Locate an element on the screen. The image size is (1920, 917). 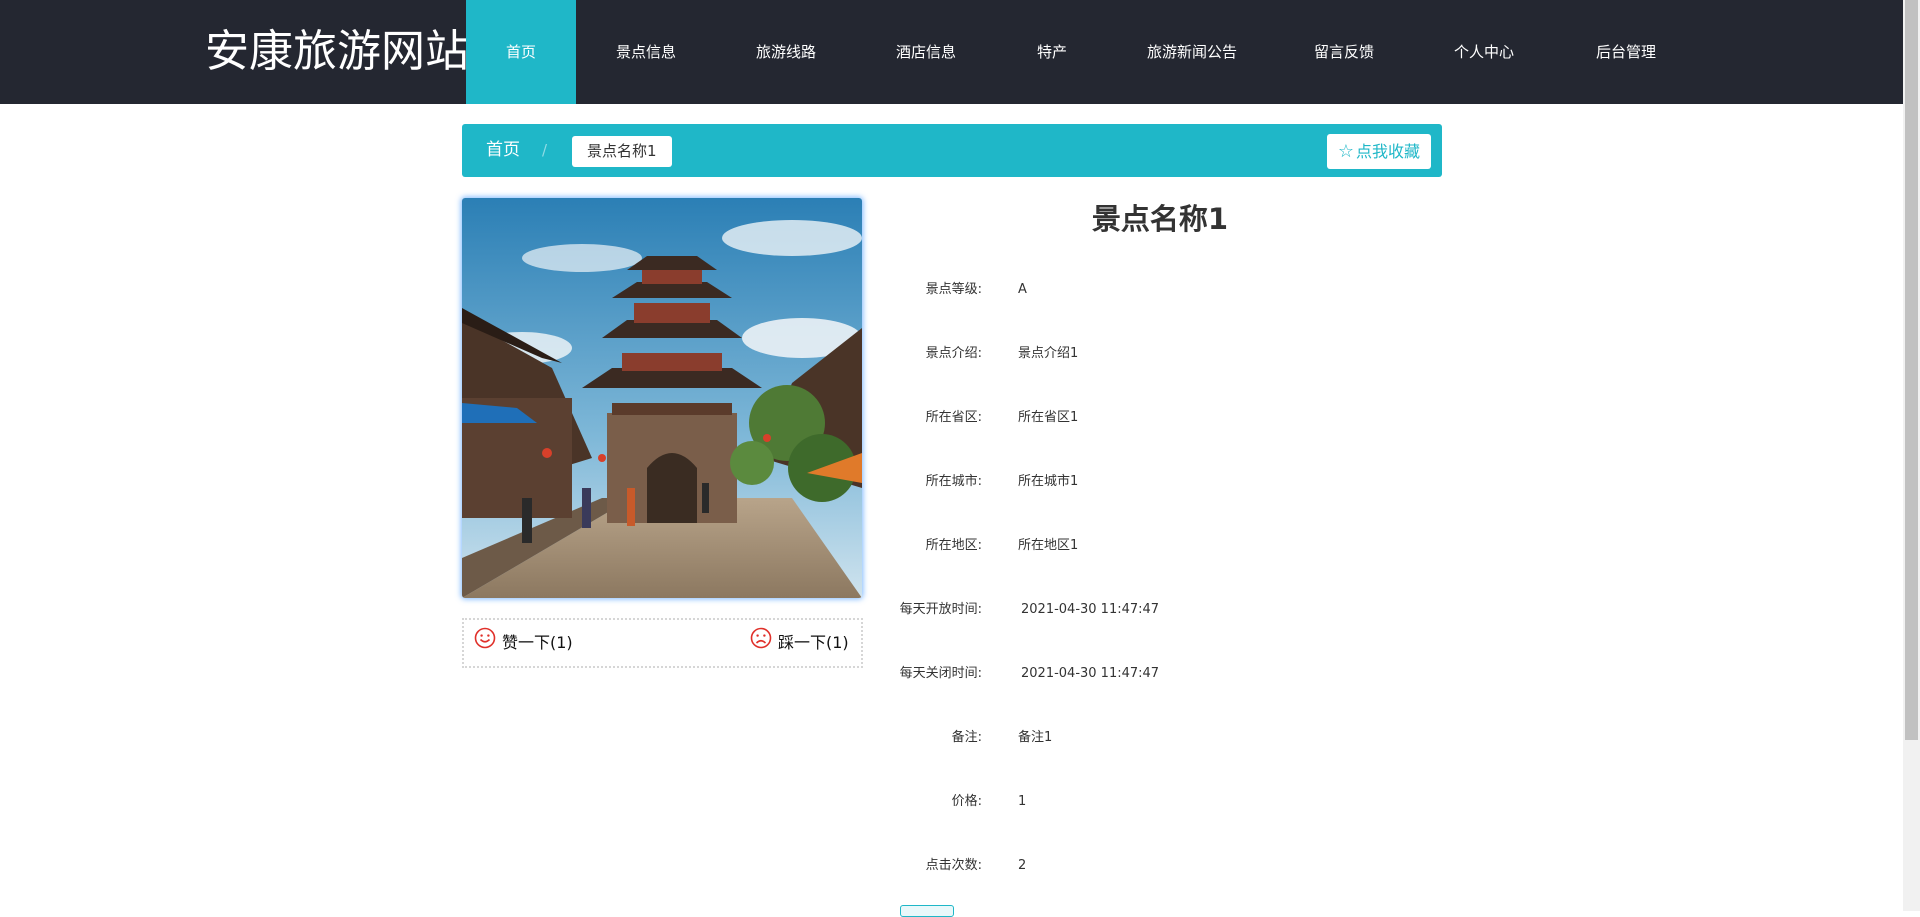
breadcrumb: 首页 / 景点名称1 ☆ 点我收藏 is located at coordinates (952, 150).